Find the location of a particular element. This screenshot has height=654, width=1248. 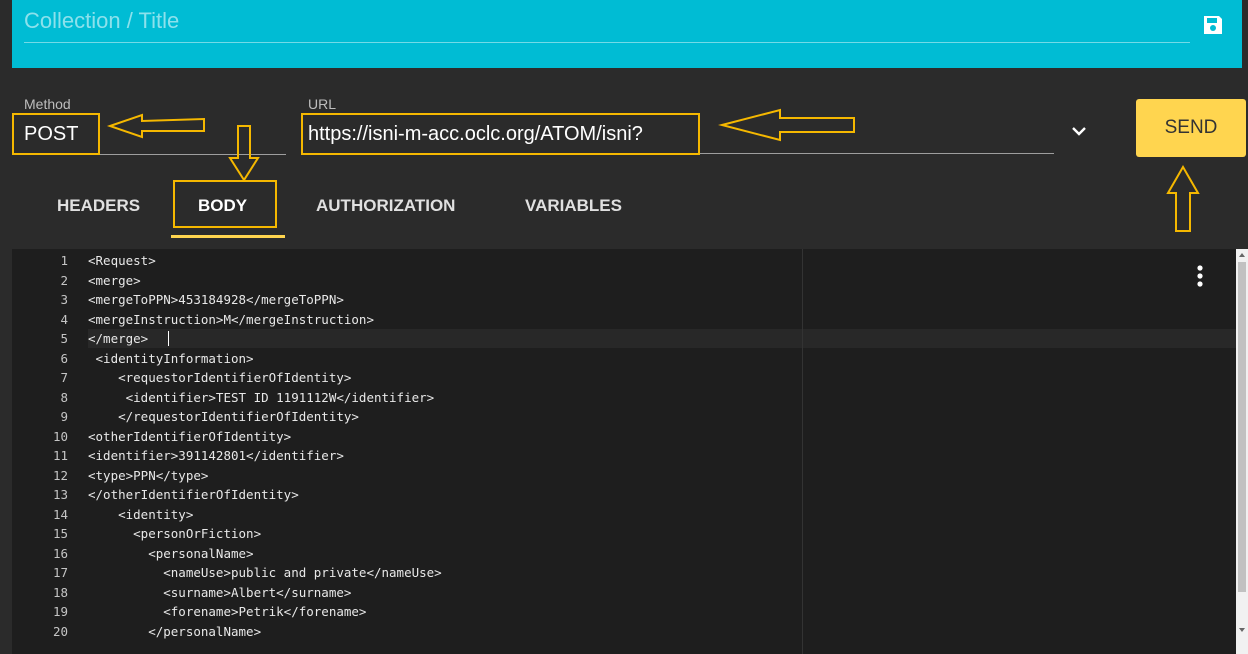

code-line: <personalName> is located at coordinates (170, 553).